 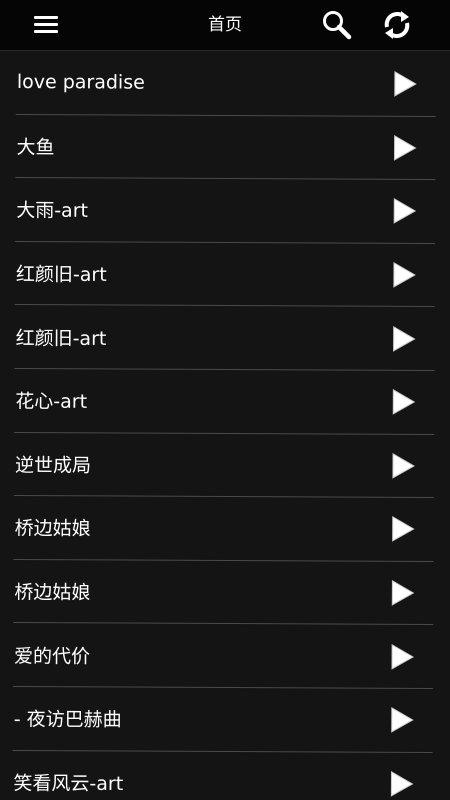 I want to click on refresh-icon, so click(x=397, y=25).